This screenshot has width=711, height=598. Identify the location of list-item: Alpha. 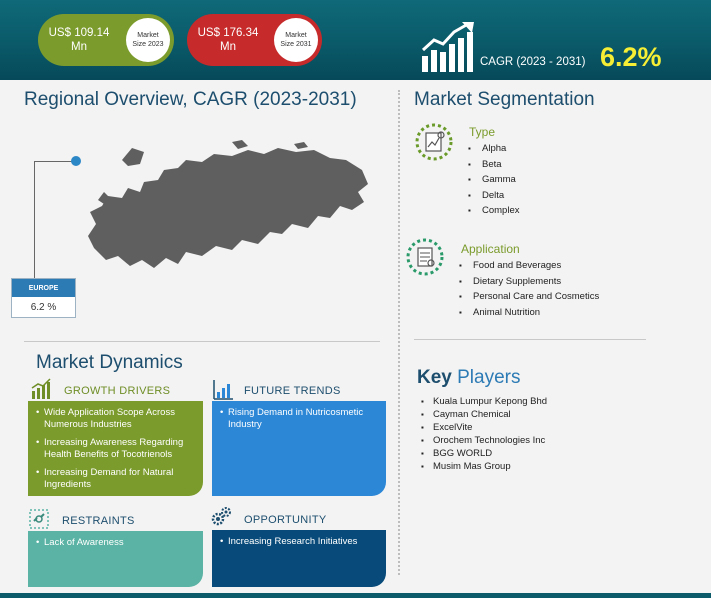
(494, 149).